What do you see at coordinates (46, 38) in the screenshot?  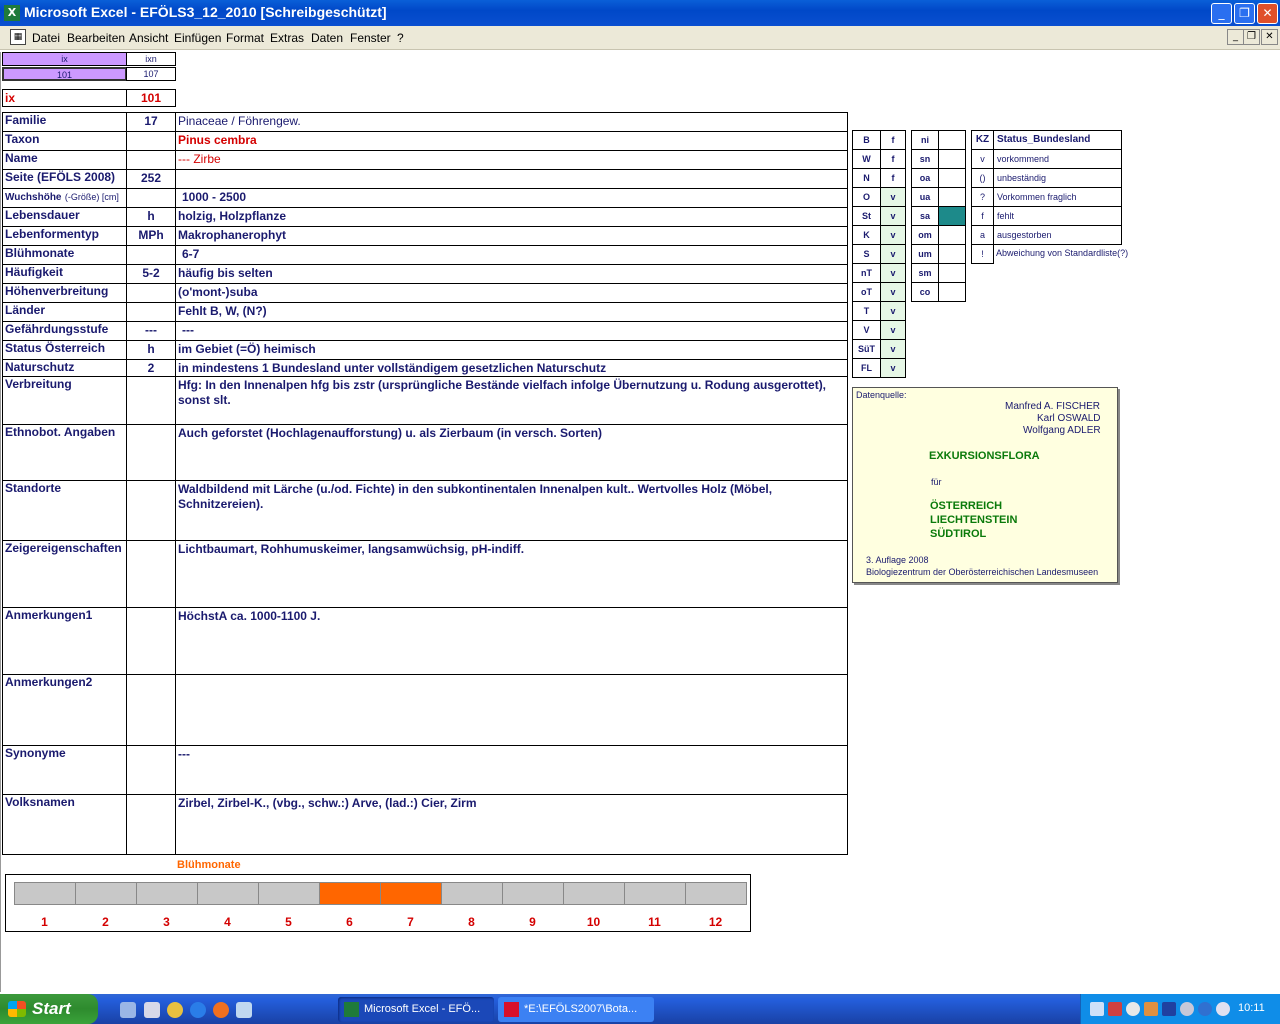 I see `menu-datei: Datei` at bounding box center [46, 38].